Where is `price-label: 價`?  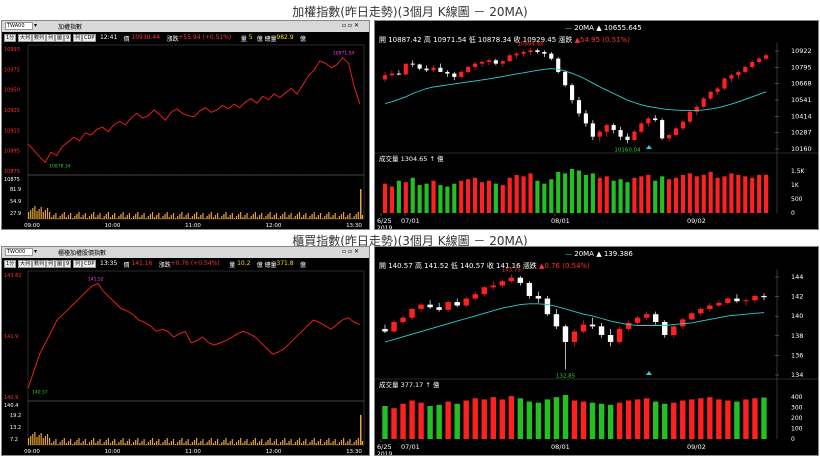 price-label: 價 is located at coordinates (126, 39).